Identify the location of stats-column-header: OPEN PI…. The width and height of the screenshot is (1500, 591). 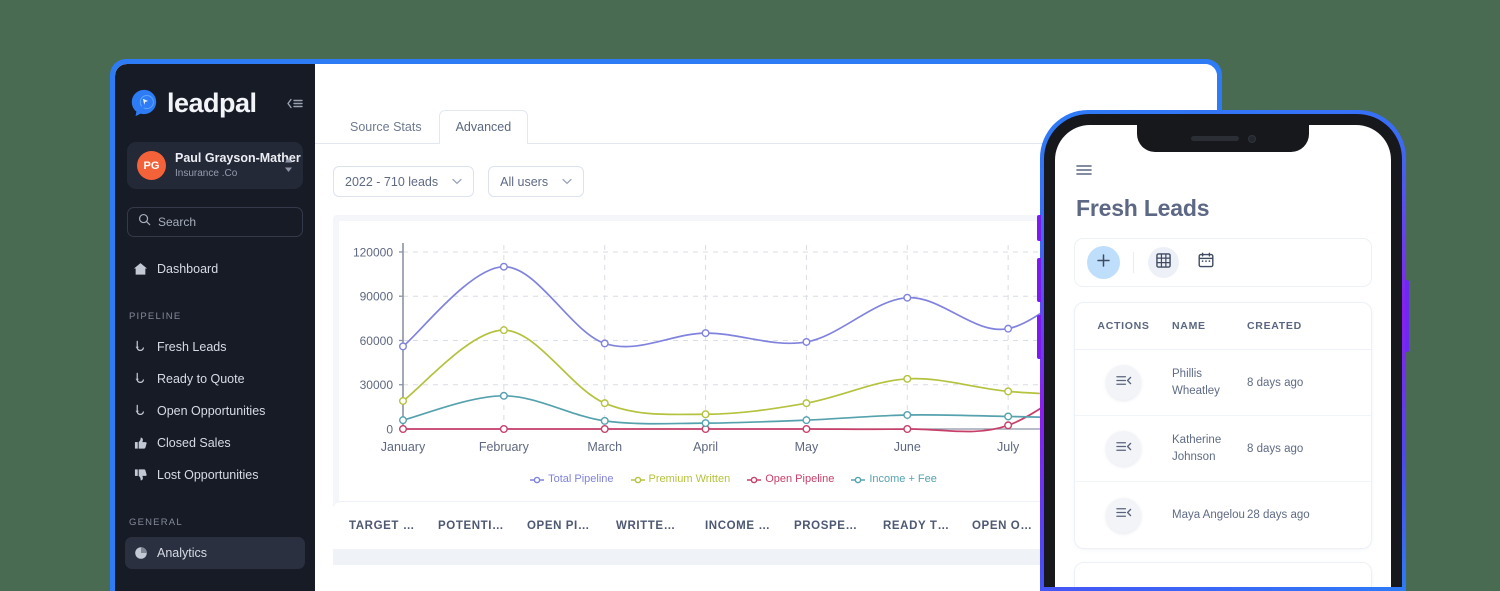
(571, 526).